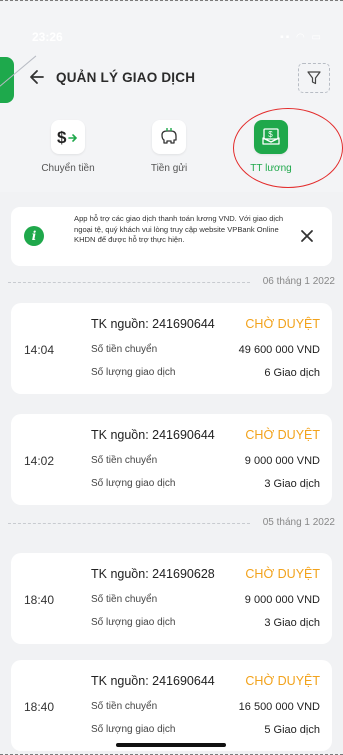 This screenshot has height=755, width=343. I want to click on piggy-bank-icon, so click(169, 136).